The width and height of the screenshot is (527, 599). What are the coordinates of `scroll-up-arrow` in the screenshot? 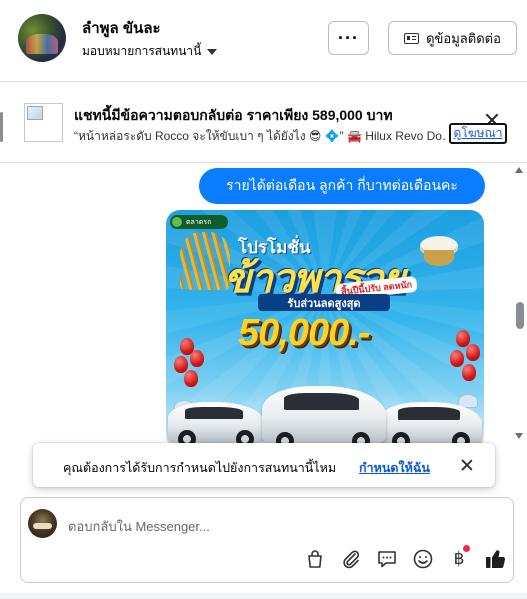 It's located at (519, 170).